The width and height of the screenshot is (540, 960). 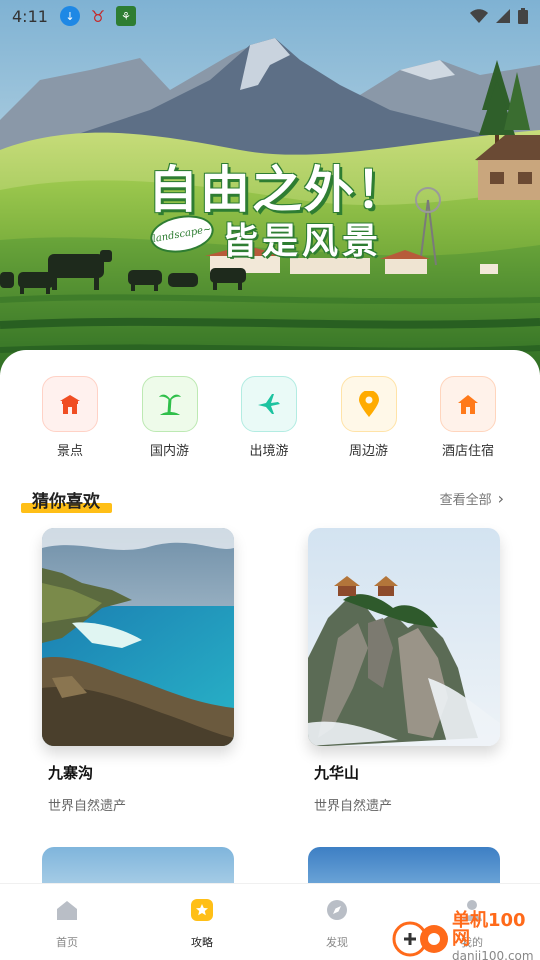 I want to click on download-notification-icon: ↓, so click(x=69, y=16).